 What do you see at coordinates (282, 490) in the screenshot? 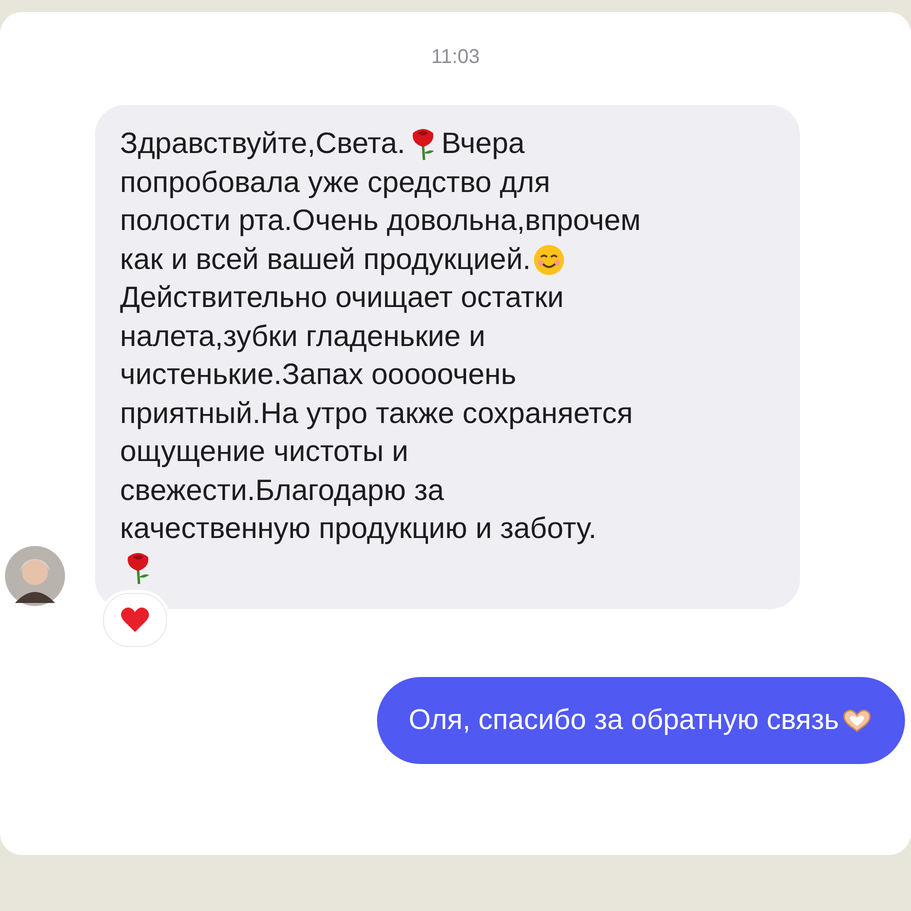
I see `message-text: свежести.Благодарю за` at bounding box center [282, 490].